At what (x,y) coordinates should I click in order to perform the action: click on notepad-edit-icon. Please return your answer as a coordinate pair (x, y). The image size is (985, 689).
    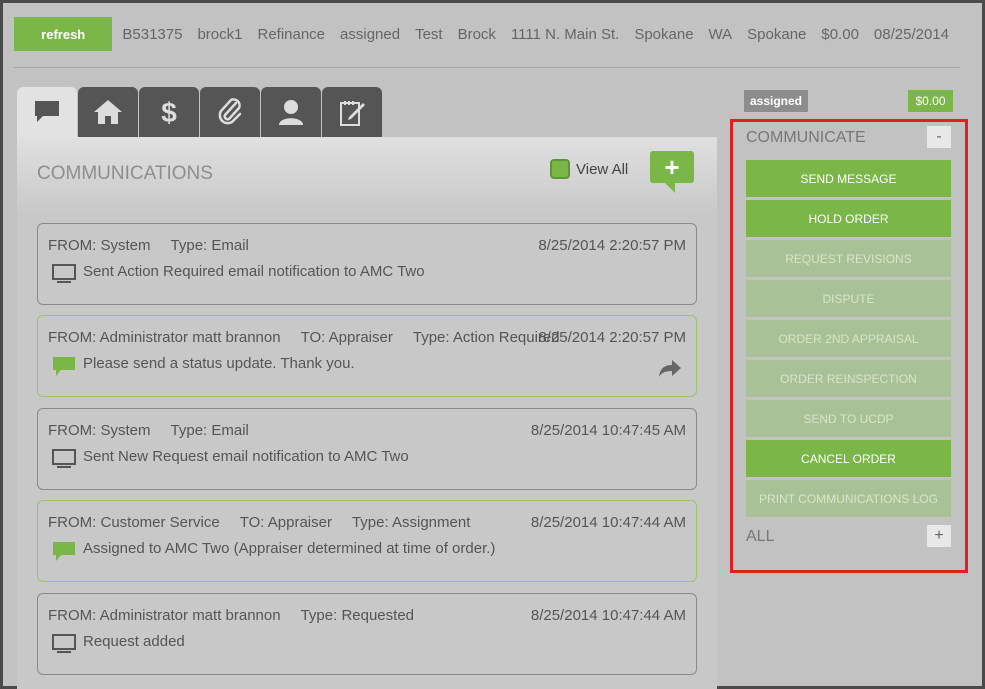
    Looking at the image, I should click on (352, 113).